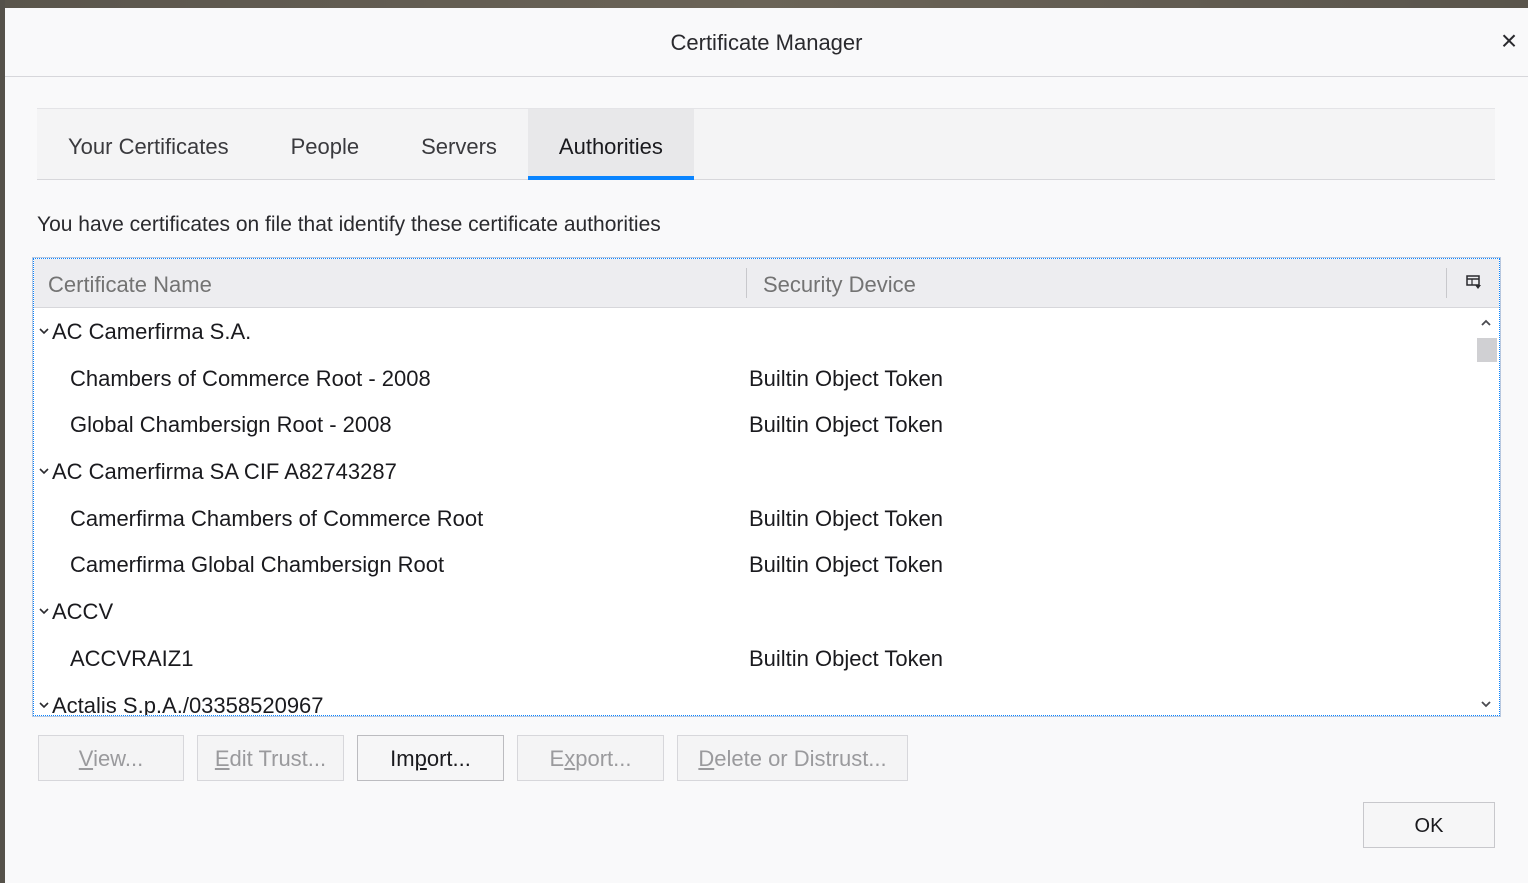  What do you see at coordinates (250, 378) in the screenshot?
I see `certificate-name-cell: Chambers of Commerce Root - 2008` at bounding box center [250, 378].